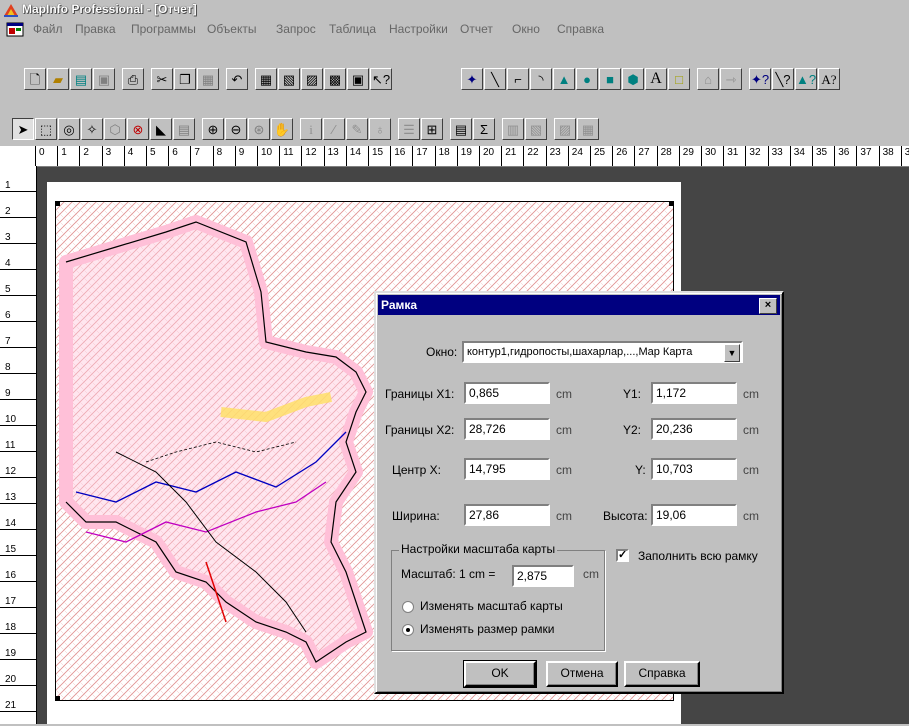 The height and width of the screenshot is (726, 909). Describe the element at coordinates (698, 556) in the screenshot. I see `fill-frame-label: Заполнить всю рамку` at that location.